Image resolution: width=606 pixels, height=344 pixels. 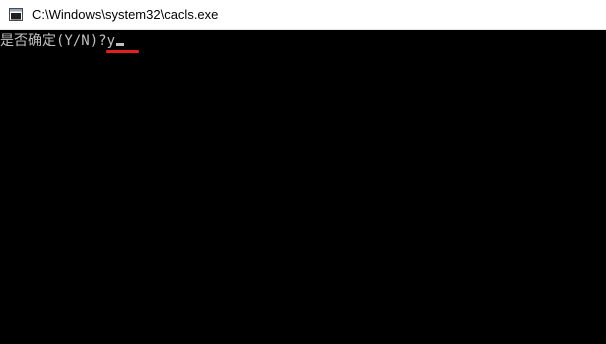 What do you see at coordinates (122, 51) in the screenshot?
I see `red-underline-annotation` at bounding box center [122, 51].